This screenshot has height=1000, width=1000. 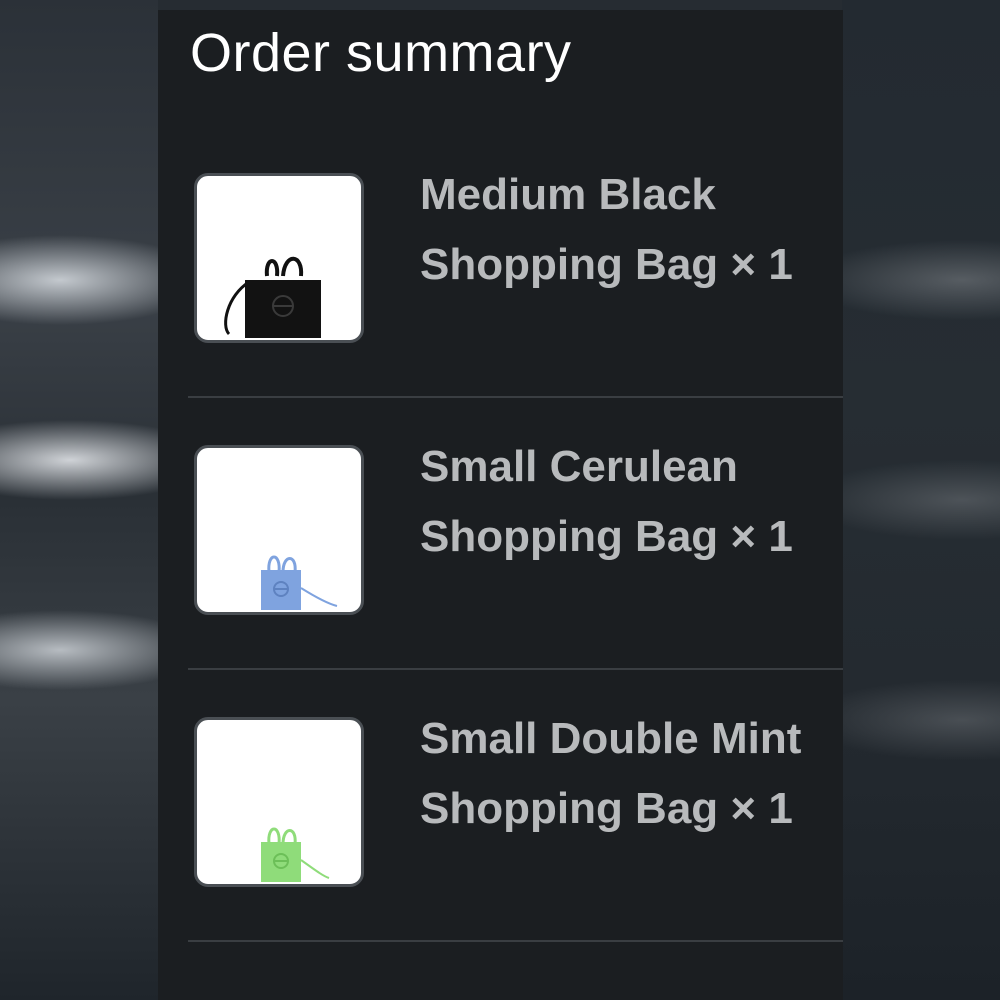 I want to click on product-name-line1: Small Double Mint, so click(x=611, y=738).